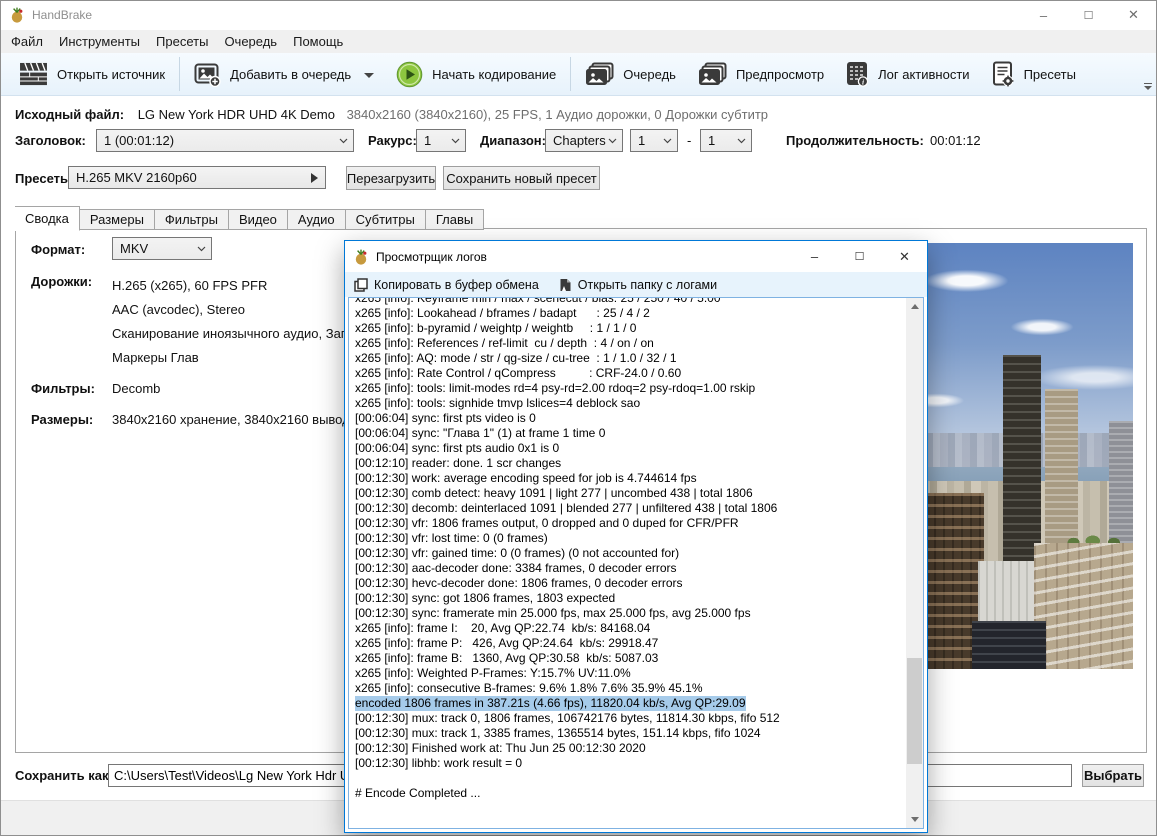 The height and width of the screenshot is (836, 1157). I want to click on dialog-maximize-button: ☐, so click(859, 256).